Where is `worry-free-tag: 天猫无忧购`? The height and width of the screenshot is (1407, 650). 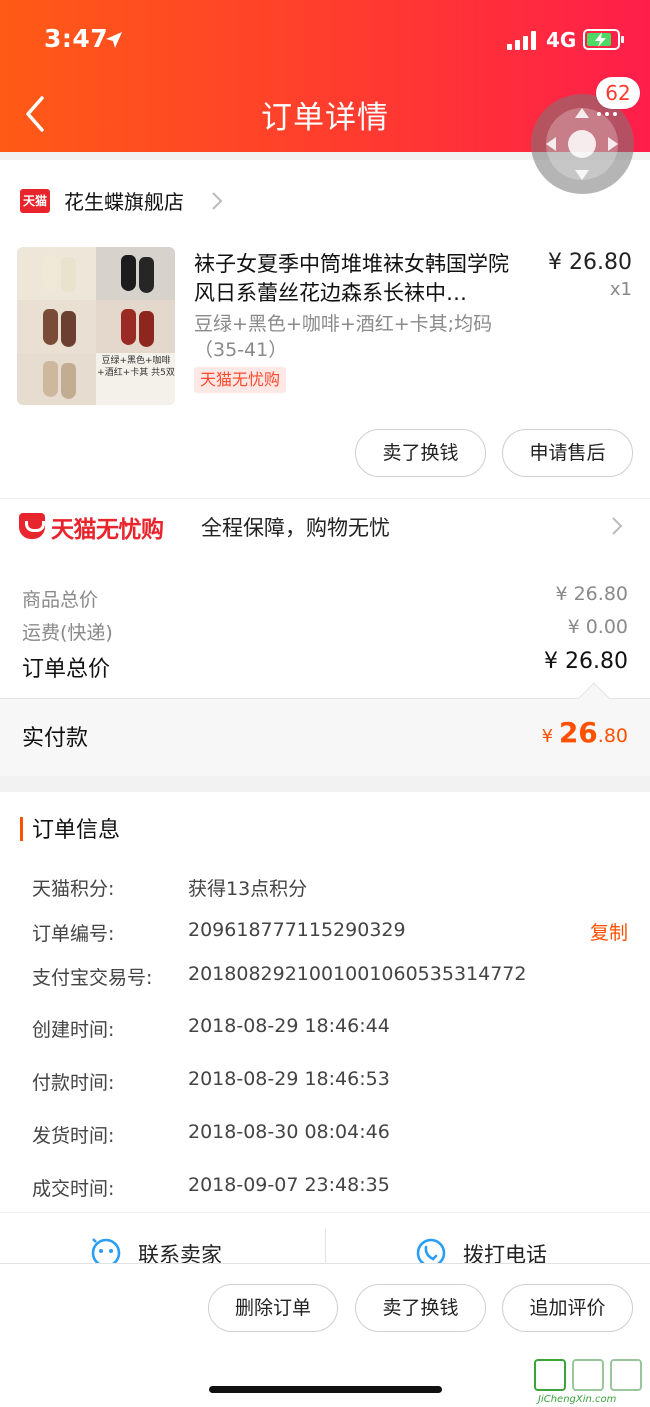
worry-free-tag: 天猫无忧购 is located at coordinates (240, 380).